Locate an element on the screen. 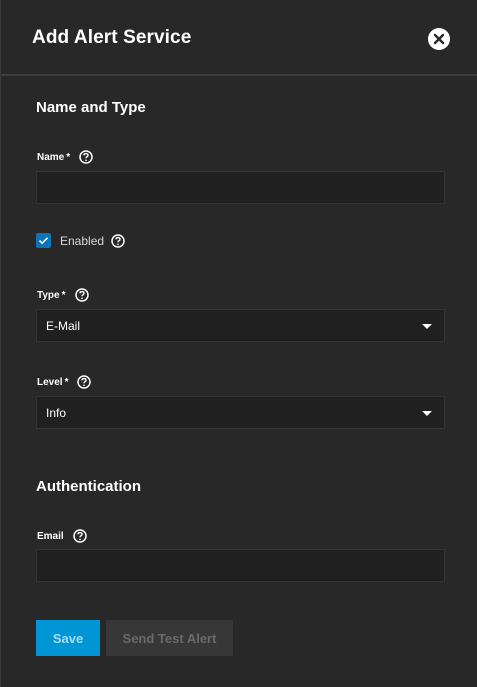  panel-header: Add Alert Service is located at coordinates (239, 38).